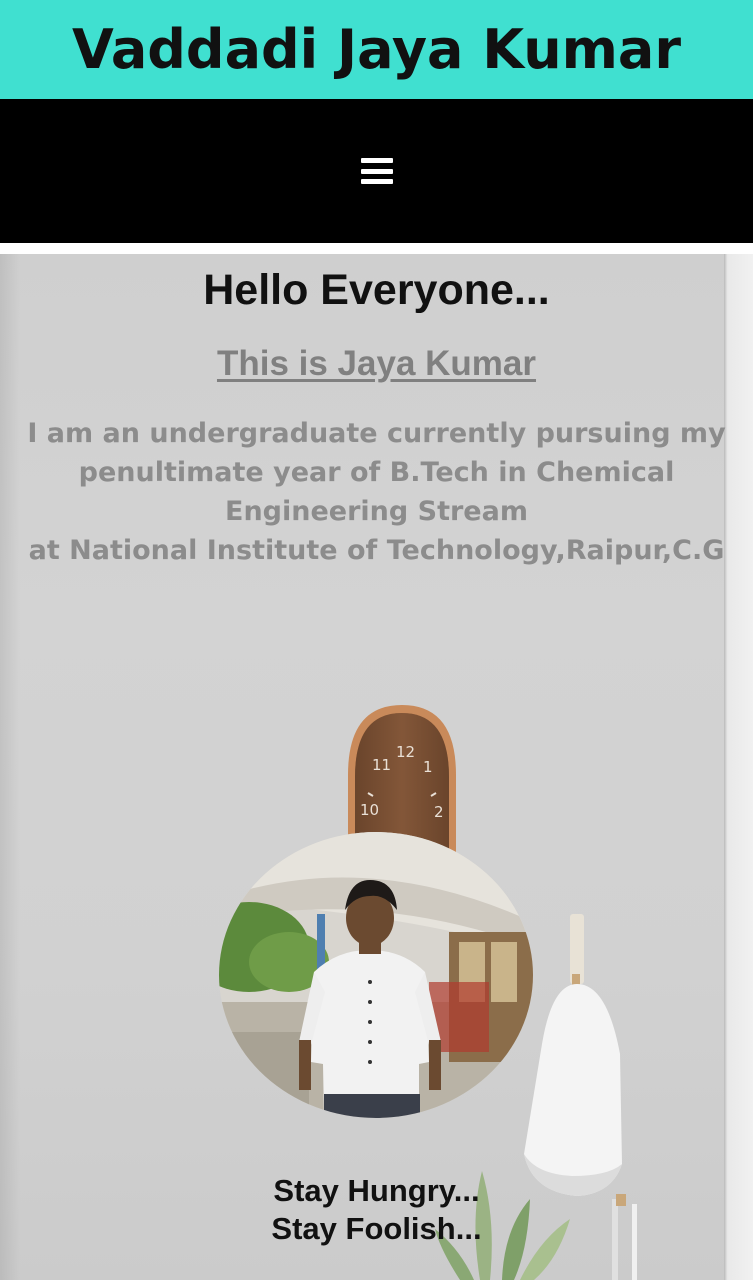 The image size is (753, 1280). Describe the element at coordinates (10, 767) in the screenshot. I see `wall-shadow` at that location.